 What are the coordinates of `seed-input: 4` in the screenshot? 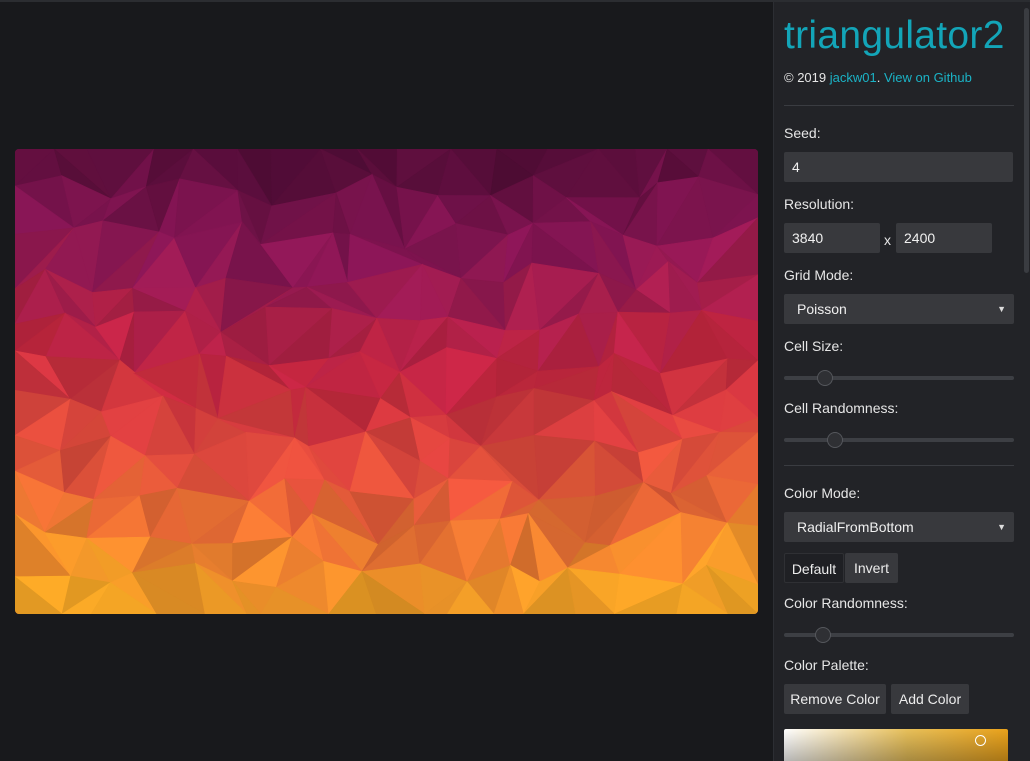 It's located at (898, 167).